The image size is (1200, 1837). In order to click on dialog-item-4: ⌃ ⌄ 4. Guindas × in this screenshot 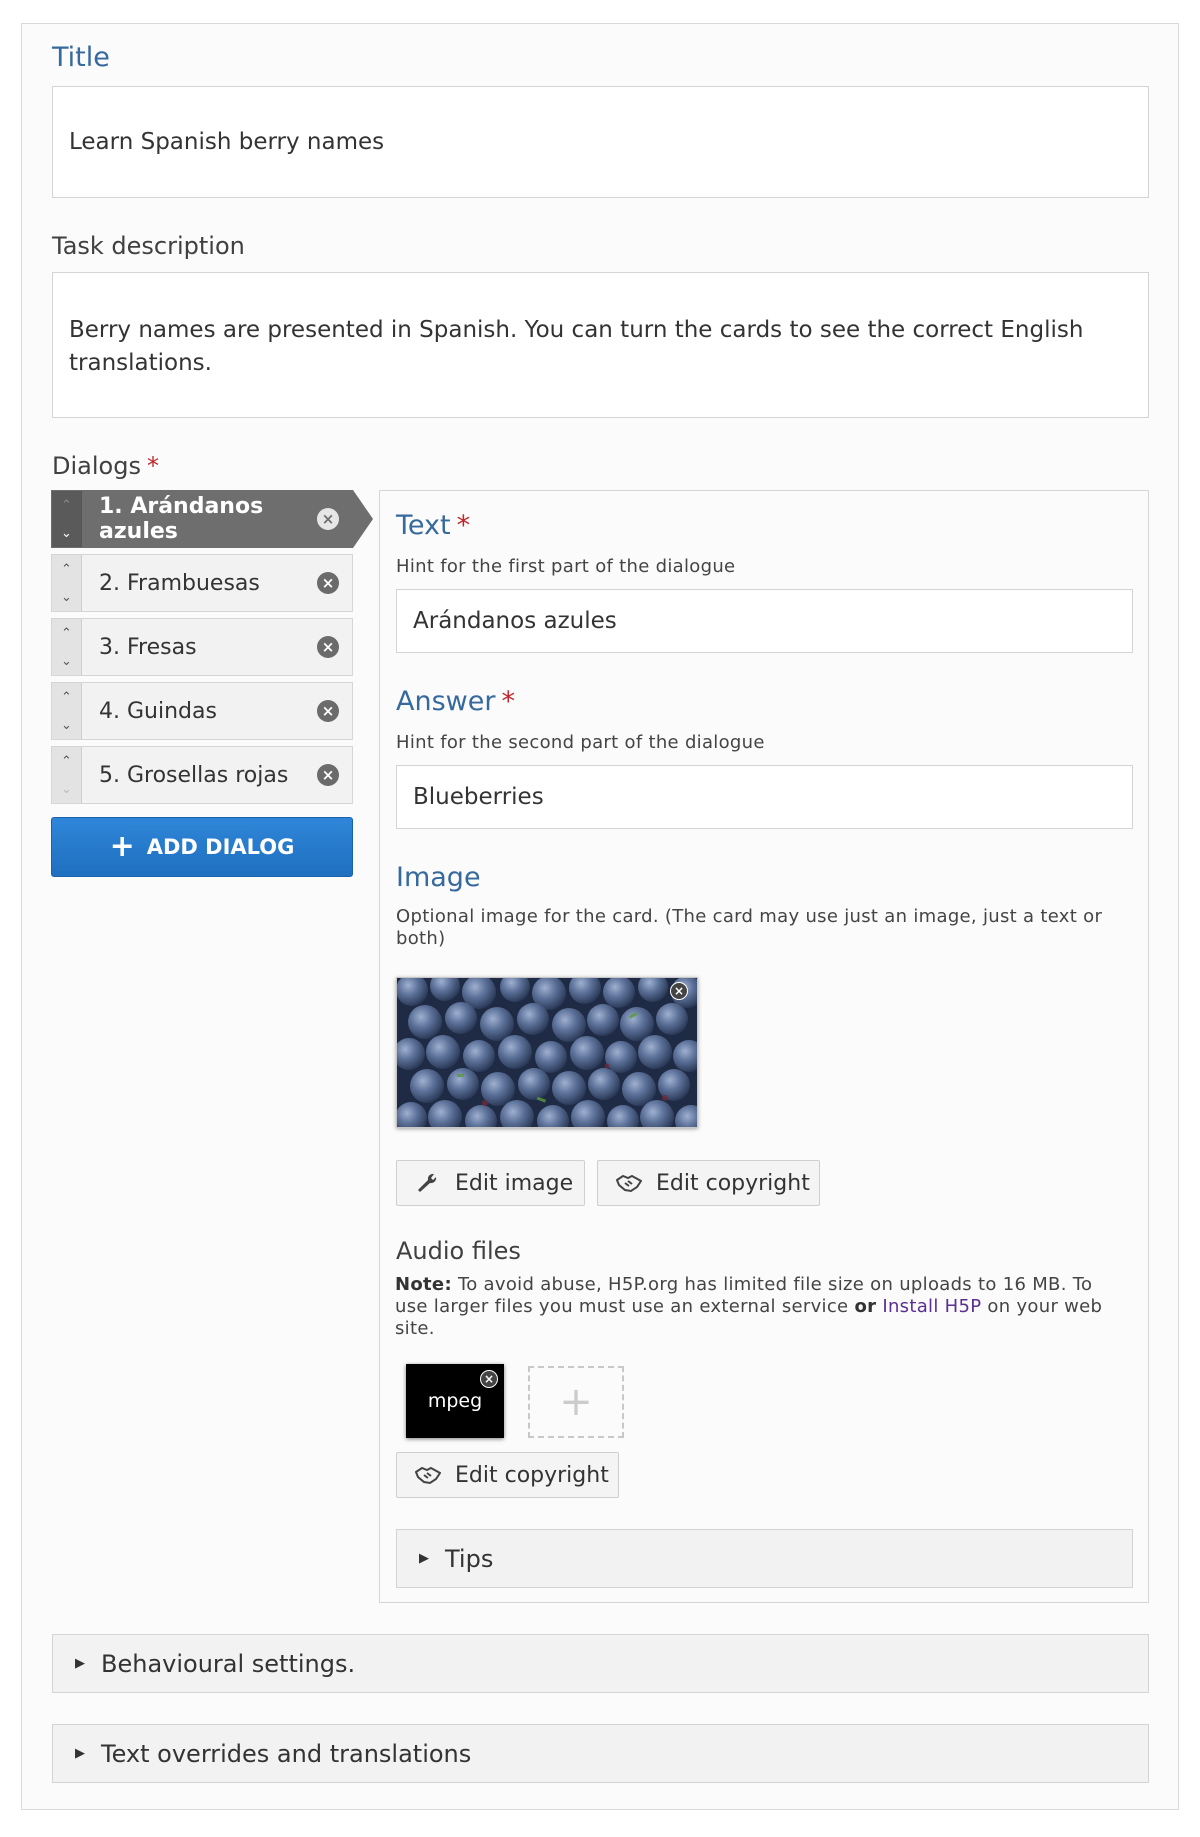, I will do `click(202, 711)`.